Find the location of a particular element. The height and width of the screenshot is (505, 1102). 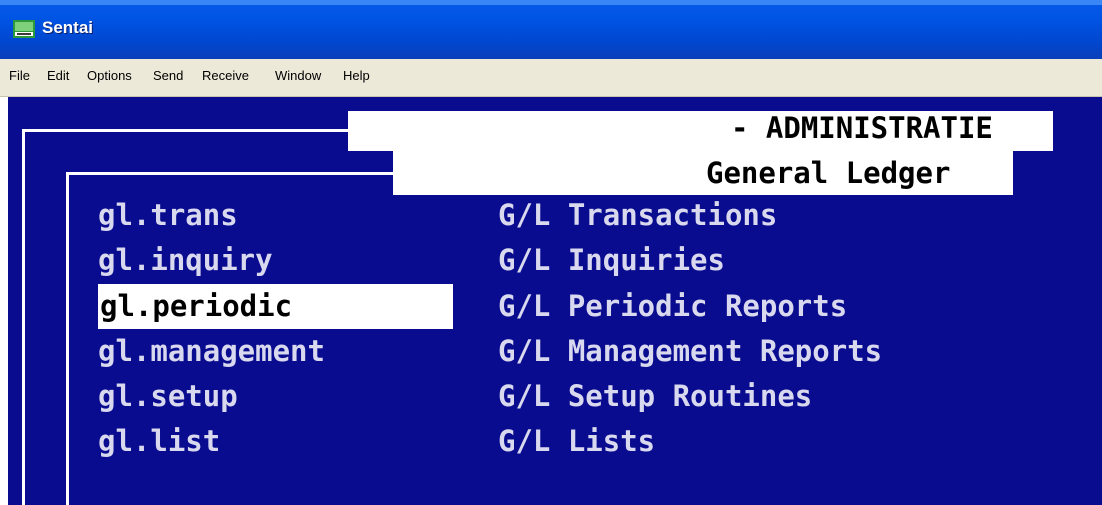

command-item: gl.management is located at coordinates (211, 351).